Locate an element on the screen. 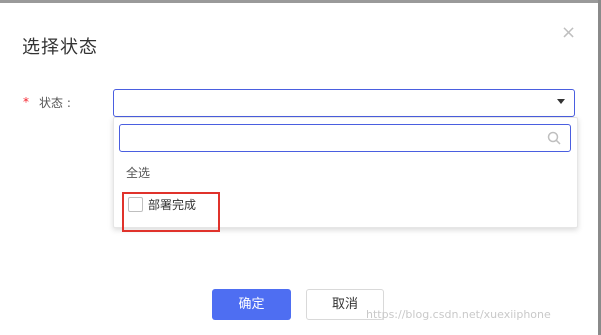 The width and height of the screenshot is (601, 335). dropdown-search is located at coordinates (345, 138).